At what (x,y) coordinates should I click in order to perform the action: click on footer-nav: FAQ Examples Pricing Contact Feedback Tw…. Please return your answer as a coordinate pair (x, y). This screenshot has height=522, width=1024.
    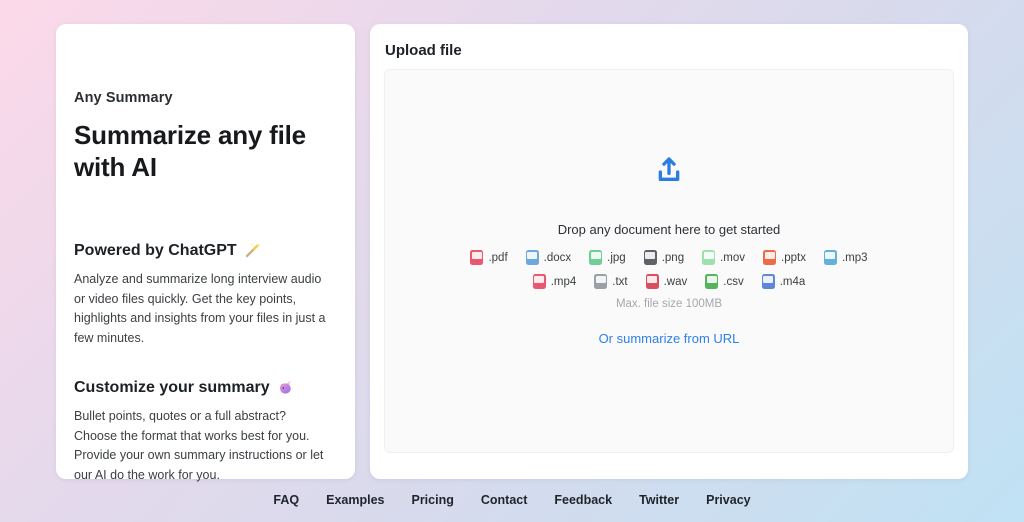
    Looking at the image, I should click on (512, 500).